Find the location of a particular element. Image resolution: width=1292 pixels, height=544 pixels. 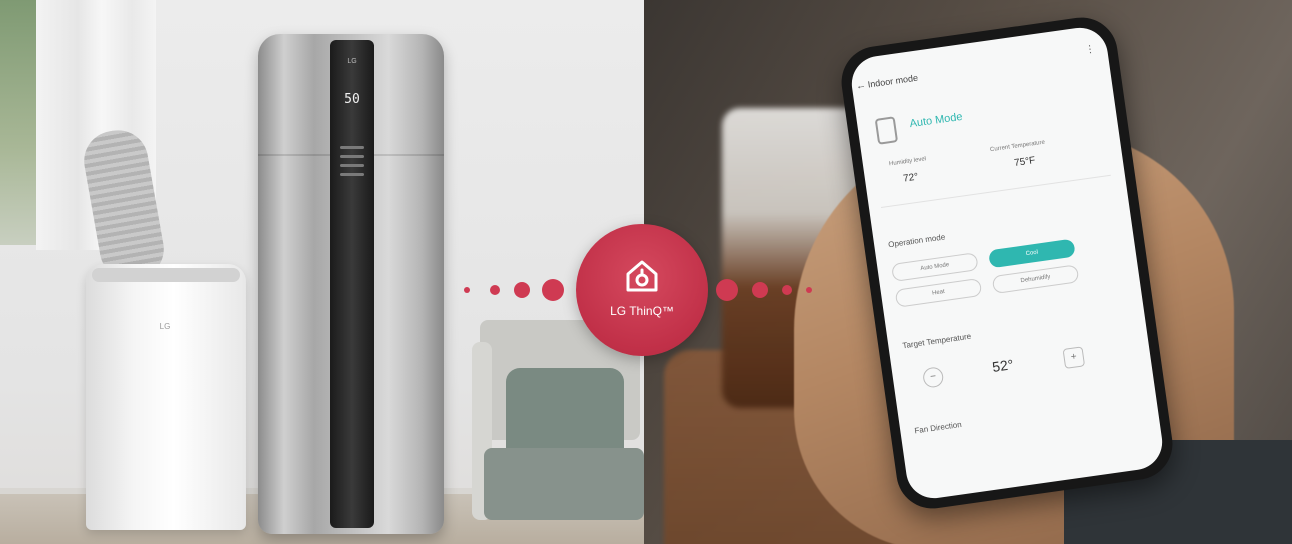

tower-temperature-display: 50 is located at coordinates (352, 99).